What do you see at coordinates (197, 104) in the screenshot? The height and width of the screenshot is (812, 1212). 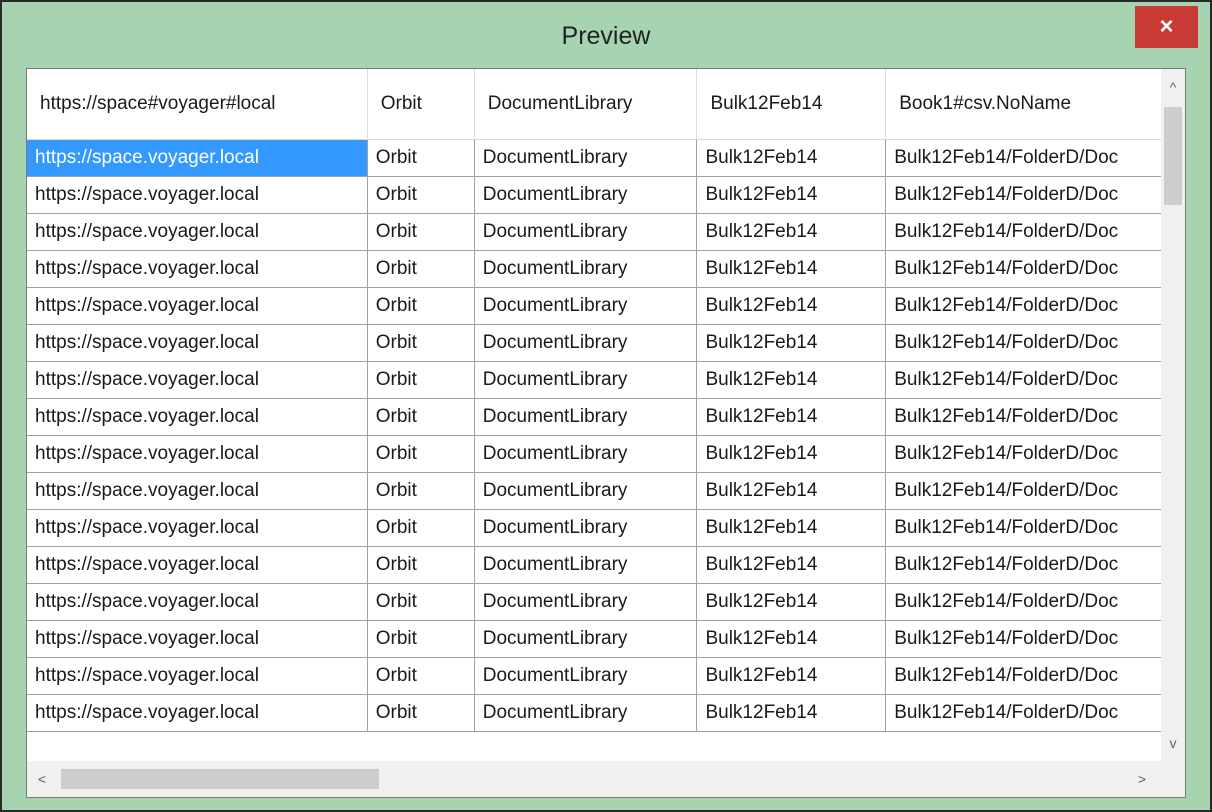 I see `column-header: https://space#voyager#local` at bounding box center [197, 104].